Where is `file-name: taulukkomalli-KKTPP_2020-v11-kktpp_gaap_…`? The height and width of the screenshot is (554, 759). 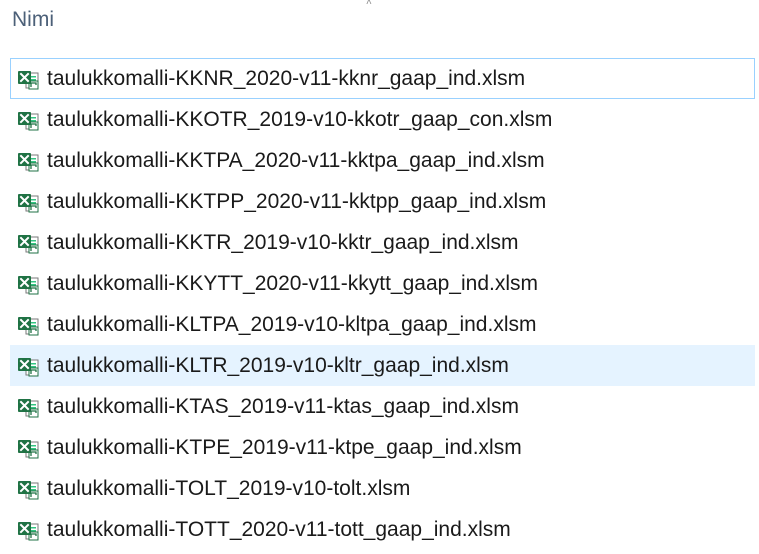
file-name: taulukkomalli-KKTPP_2020-v11-kktpp_gaap_… is located at coordinates (297, 201).